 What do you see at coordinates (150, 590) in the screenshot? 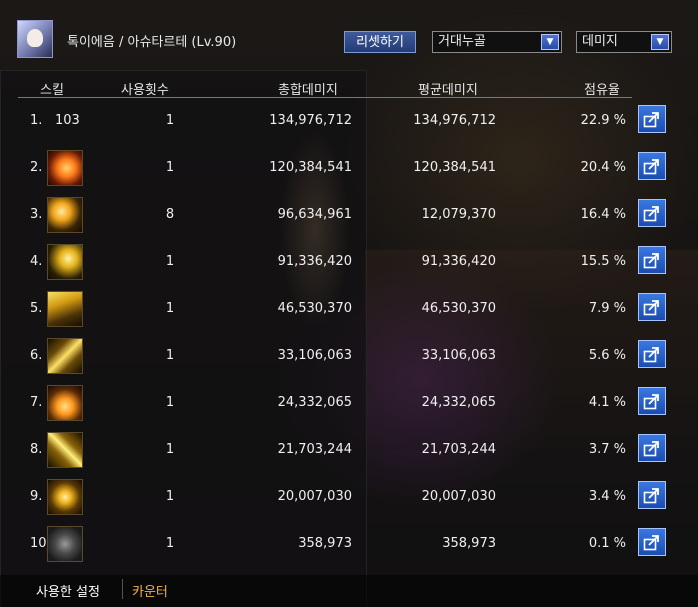
I see `tab-counter: 카운터` at bounding box center [150, 590].